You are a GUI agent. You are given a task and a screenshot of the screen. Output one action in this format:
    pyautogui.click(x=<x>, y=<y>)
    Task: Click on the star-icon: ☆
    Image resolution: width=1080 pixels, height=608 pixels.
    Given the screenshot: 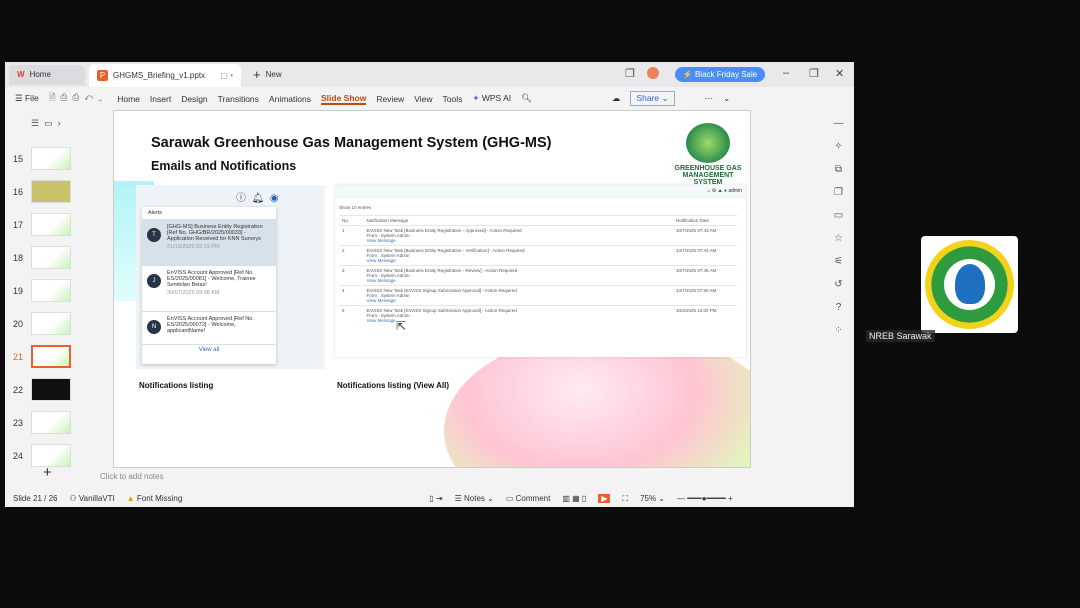 What is the action you would take?
    pyautogui.click(x=838, y=238)
    